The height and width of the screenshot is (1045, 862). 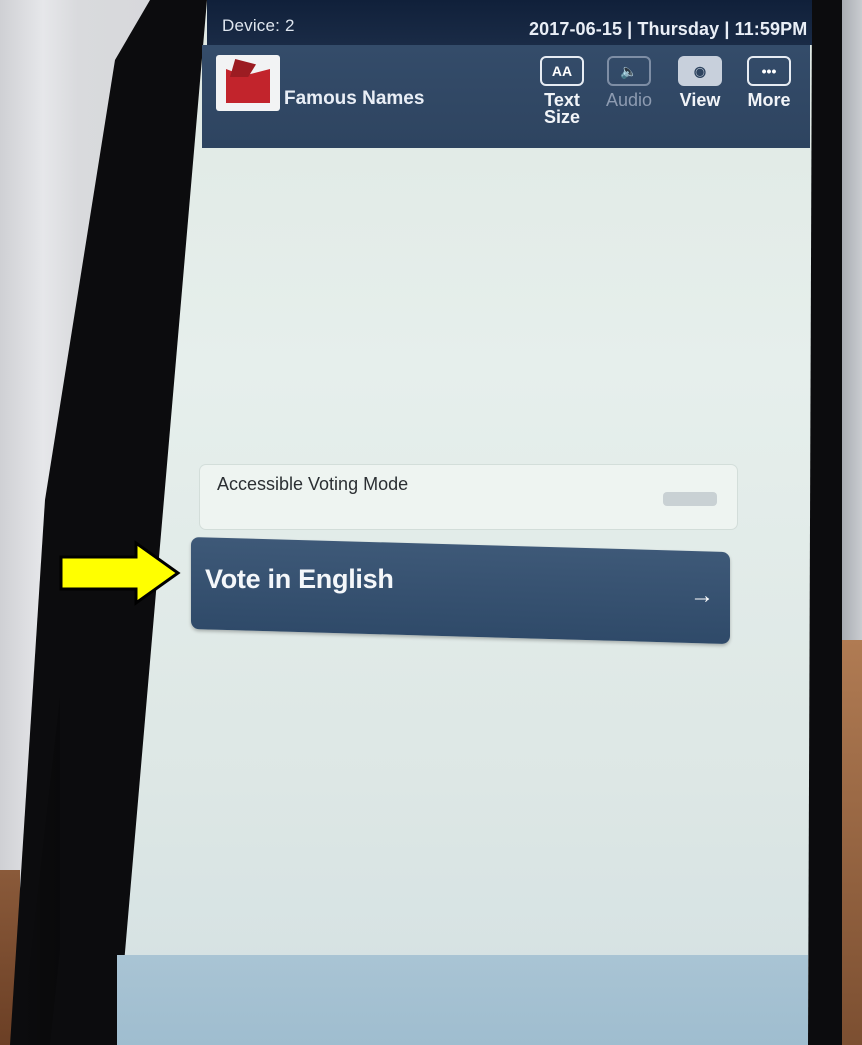 What do you see at coordinates (769, 100) in the screenshot?
I see `more-label: More` at bounding box center [769, 100].